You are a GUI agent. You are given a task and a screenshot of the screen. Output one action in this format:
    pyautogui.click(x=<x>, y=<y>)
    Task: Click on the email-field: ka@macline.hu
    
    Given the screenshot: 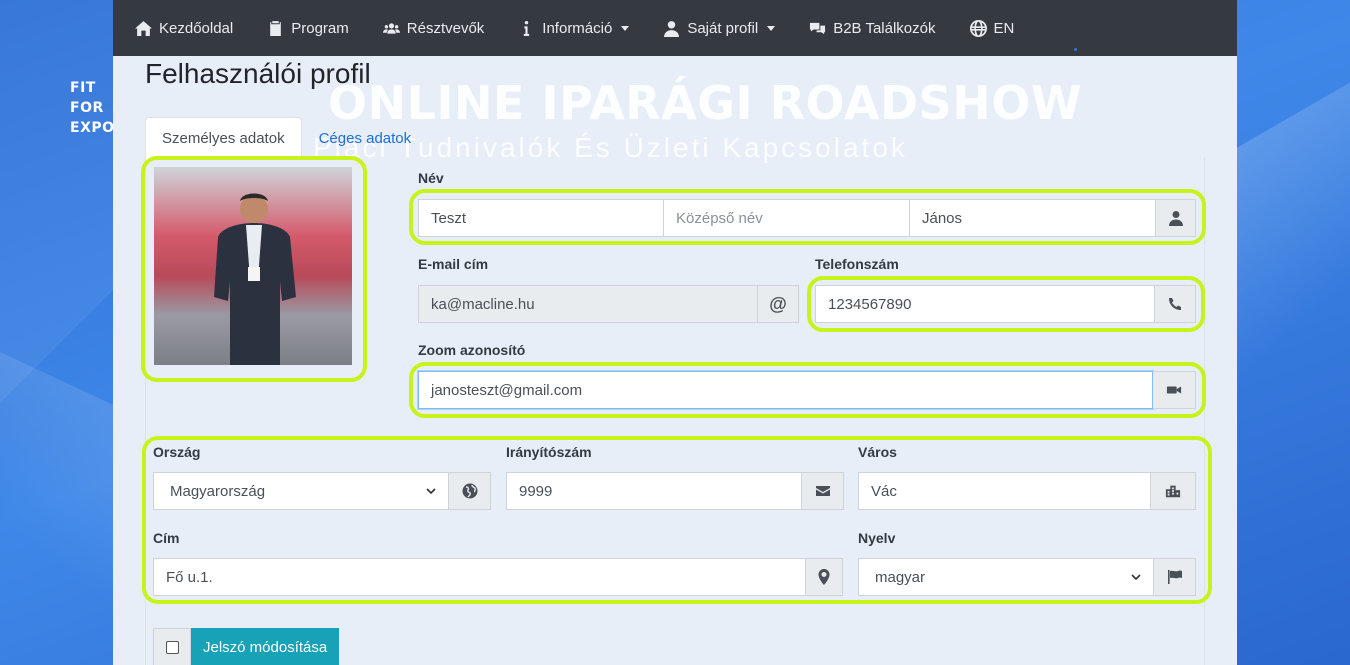 What is the action you would take?
    pyautogui.click(x=588, y=304)
    